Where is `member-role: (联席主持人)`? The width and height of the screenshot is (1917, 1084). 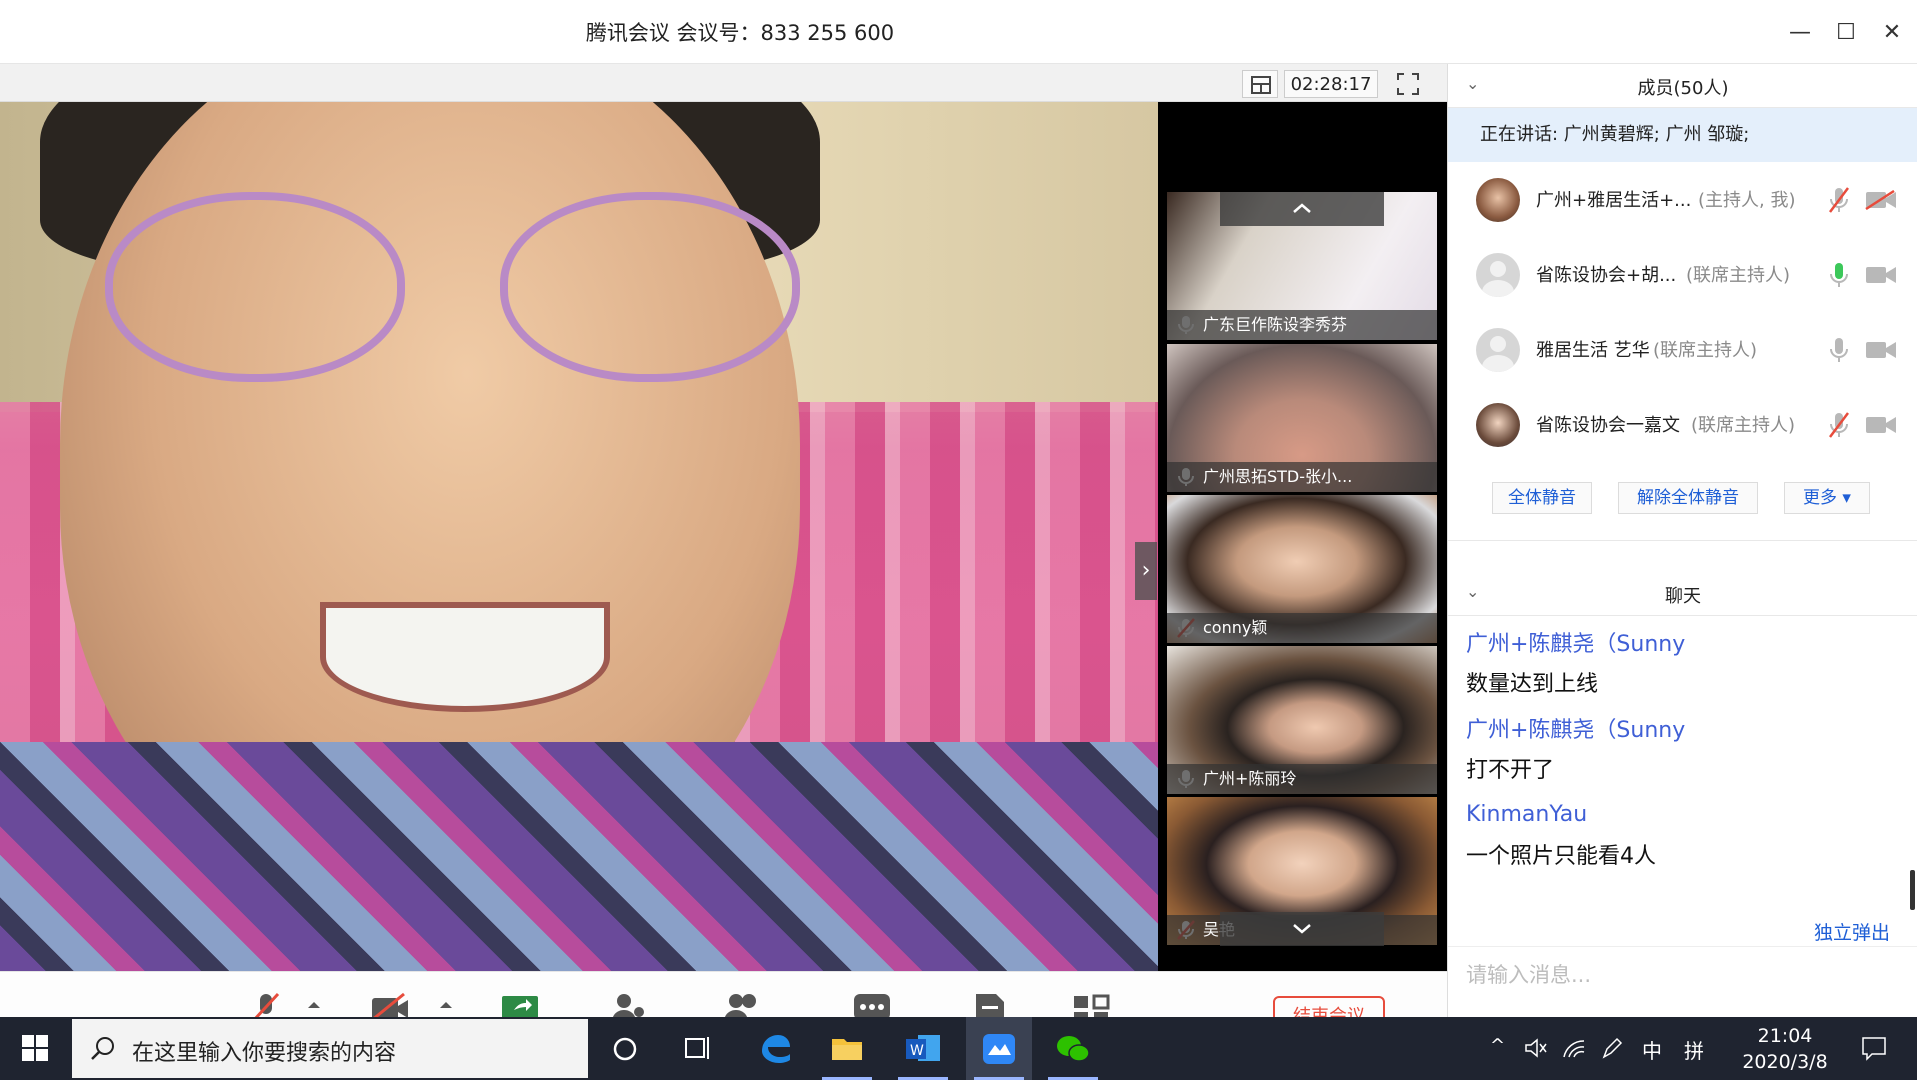 member-role: (联席主持人) is located at coordinates (1738, 275).